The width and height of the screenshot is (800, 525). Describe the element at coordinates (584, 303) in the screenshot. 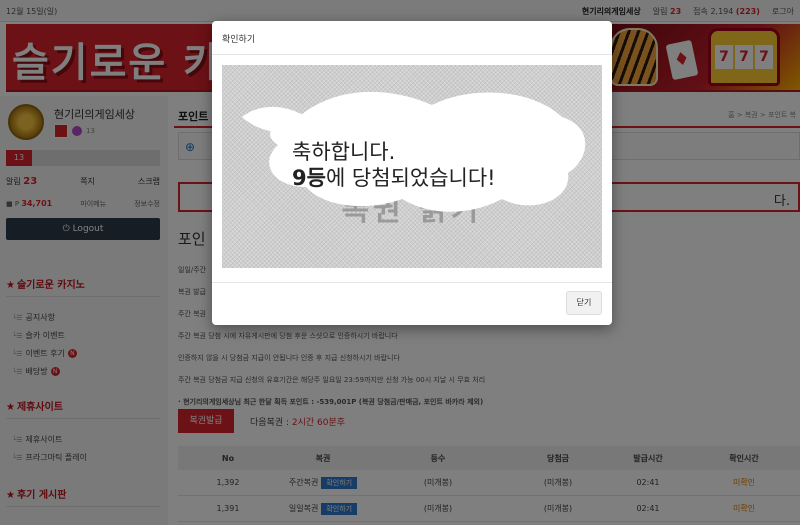

I see `close-button: 닫기` at that location.